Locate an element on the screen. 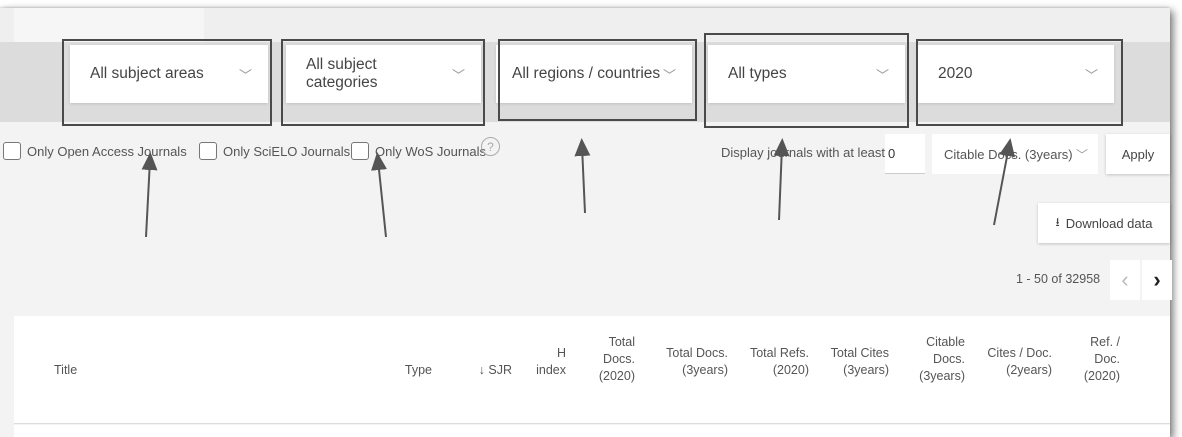  column-header-title: Title is located at coordinates (65, 370).